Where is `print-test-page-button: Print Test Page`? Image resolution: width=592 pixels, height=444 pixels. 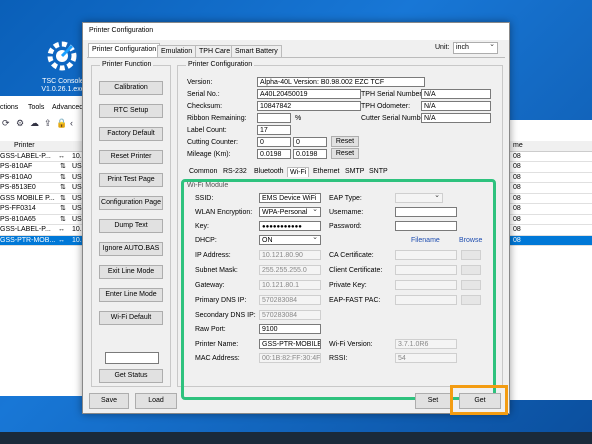
print-test-page-button: Print Test Page is located at coordinates (131, 180).